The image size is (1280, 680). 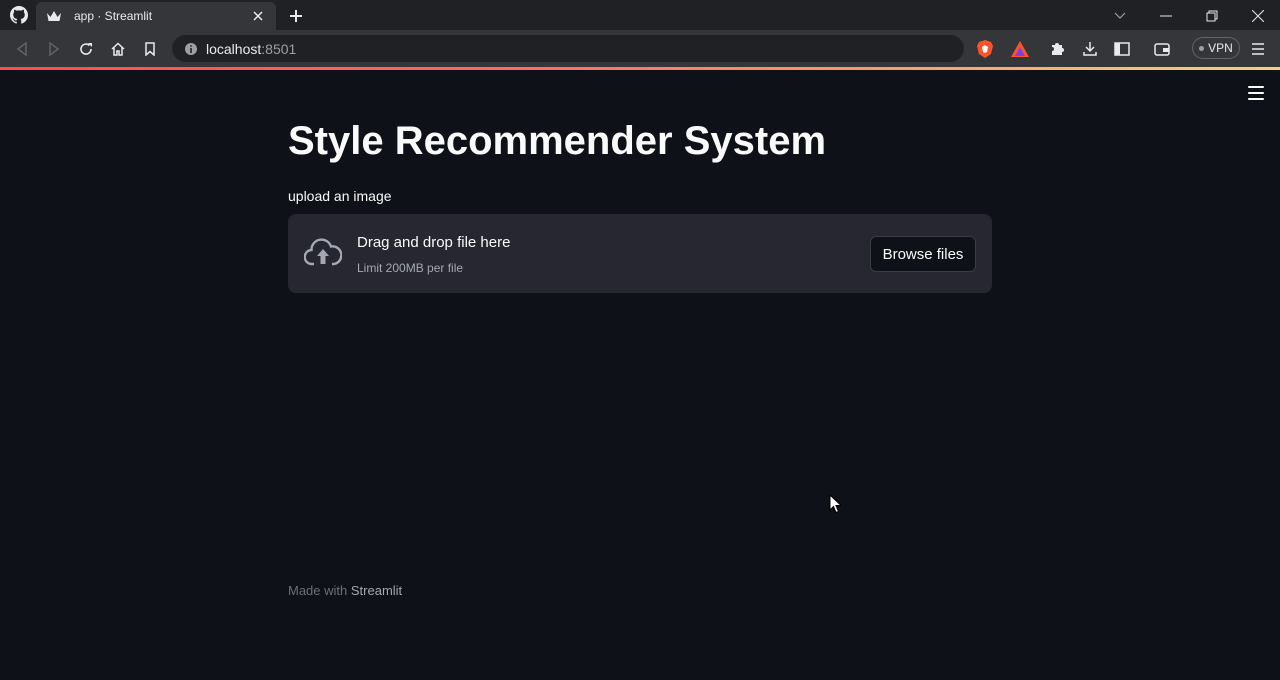 I want to click on page-title: Style Recommender System, so click(x=557, y=141).